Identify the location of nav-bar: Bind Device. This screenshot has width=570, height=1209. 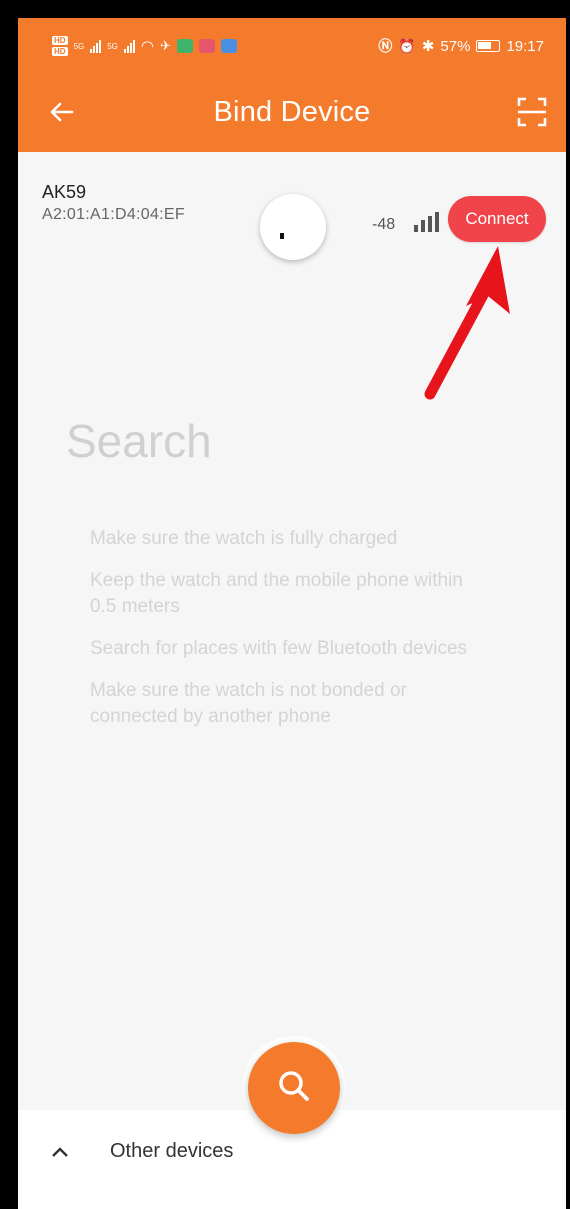
(292, 114).